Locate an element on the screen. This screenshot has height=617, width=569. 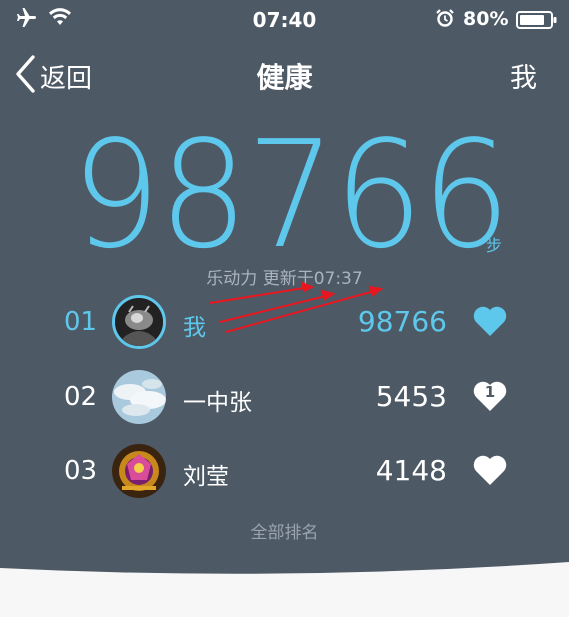
alarm-icon is located at coordinates (445, 20).